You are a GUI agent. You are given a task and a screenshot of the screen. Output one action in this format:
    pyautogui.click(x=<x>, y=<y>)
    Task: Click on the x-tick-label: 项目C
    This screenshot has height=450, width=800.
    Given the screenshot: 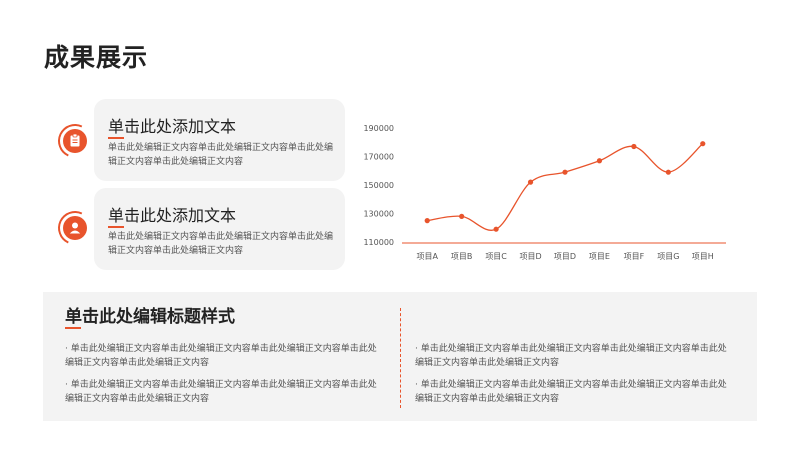 What is the action you would take?
    pyautogui.click(x=496, y=256)
    